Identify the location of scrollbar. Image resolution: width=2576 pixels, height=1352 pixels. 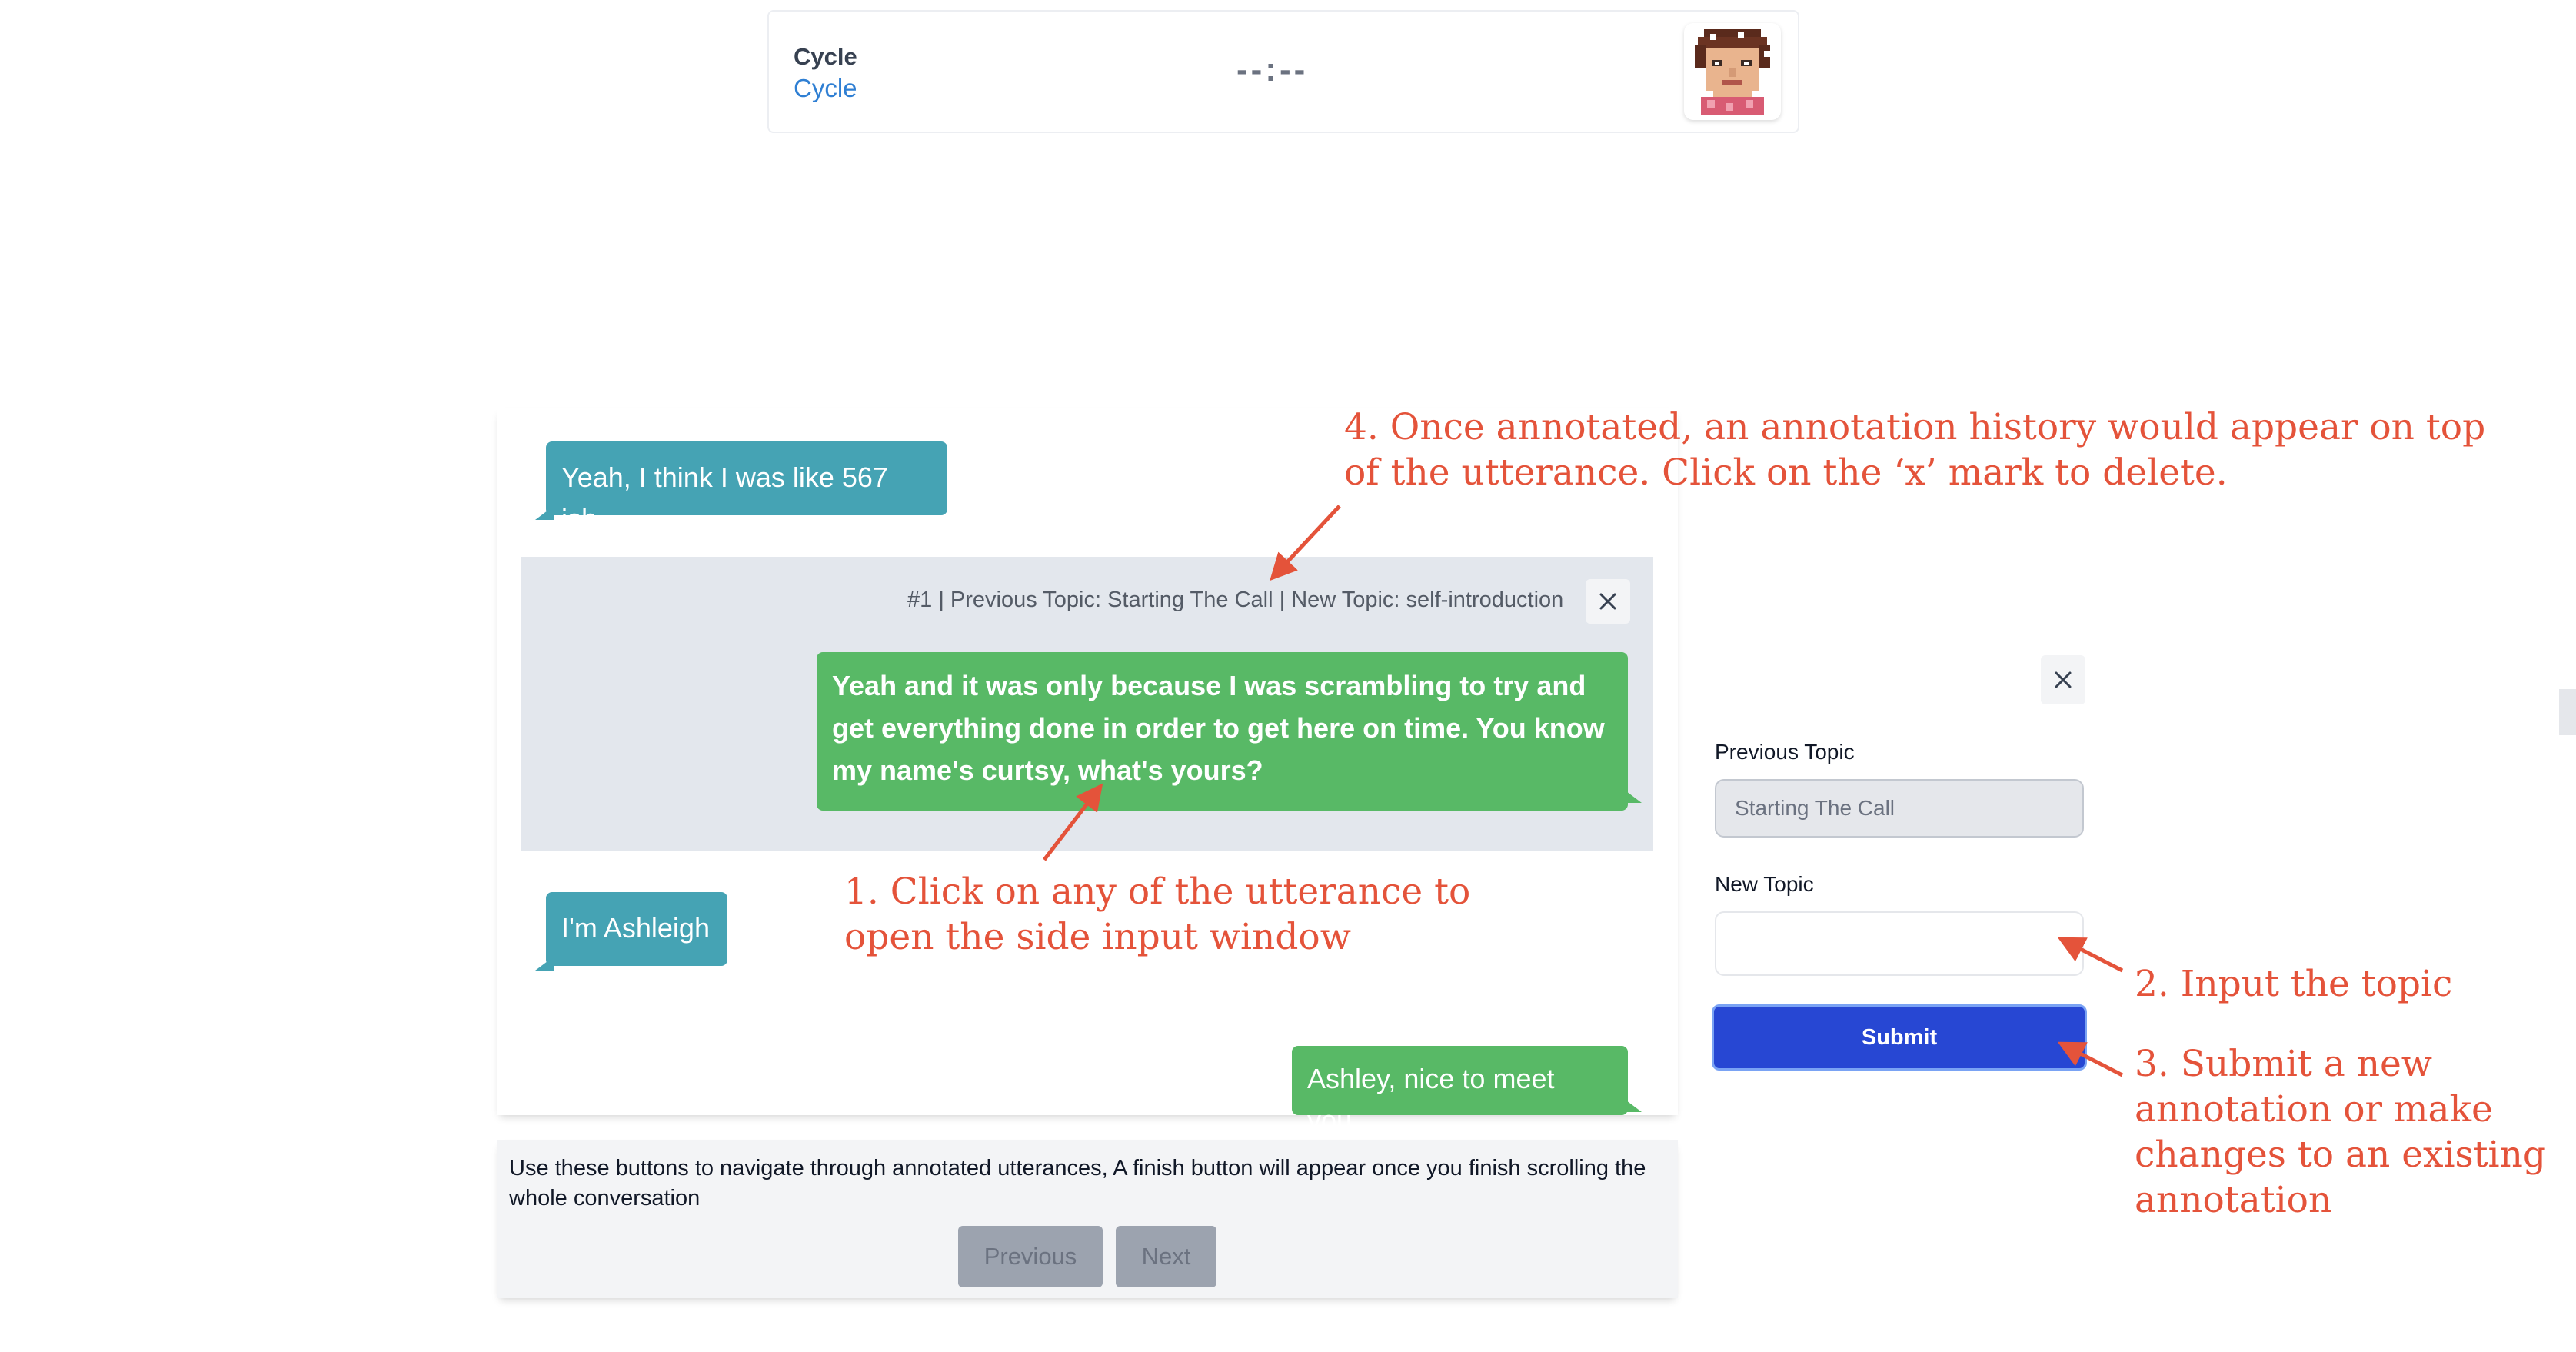
(2568, 712).